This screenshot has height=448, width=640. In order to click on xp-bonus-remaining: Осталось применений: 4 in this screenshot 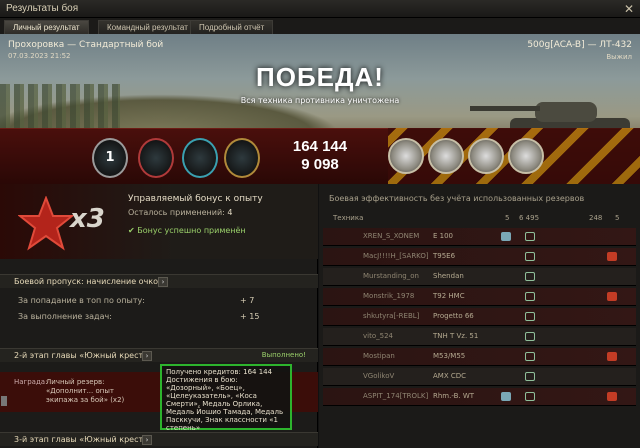, I will do `click(180, 212)`.